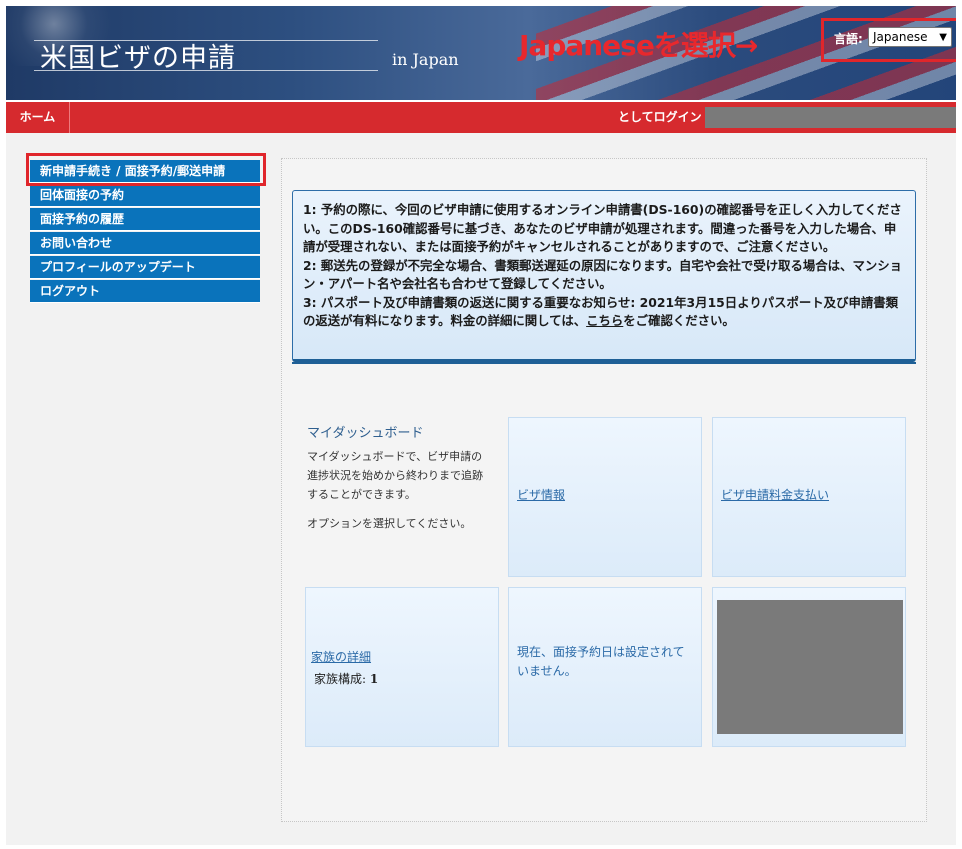 The height and width of the screenshot is (849, 962). What do you see at coordinates (145, 243) in the screenshot?
I see `sidebar-item-contact: お問い合わせ` at bounding box center [145, 243].